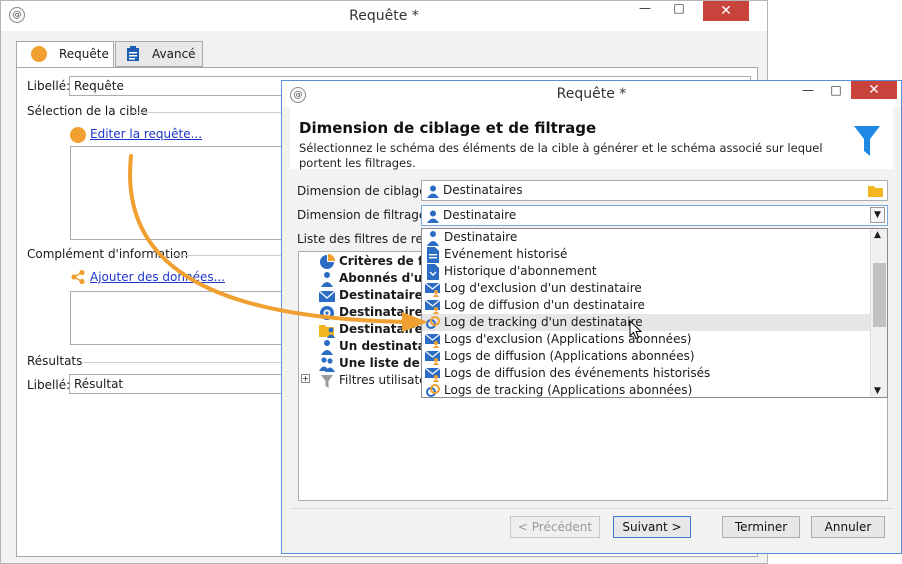  What do you see at coordinates (327, 364) in the screenshot?
I see `people-icon` at bounding box center [327, 364].